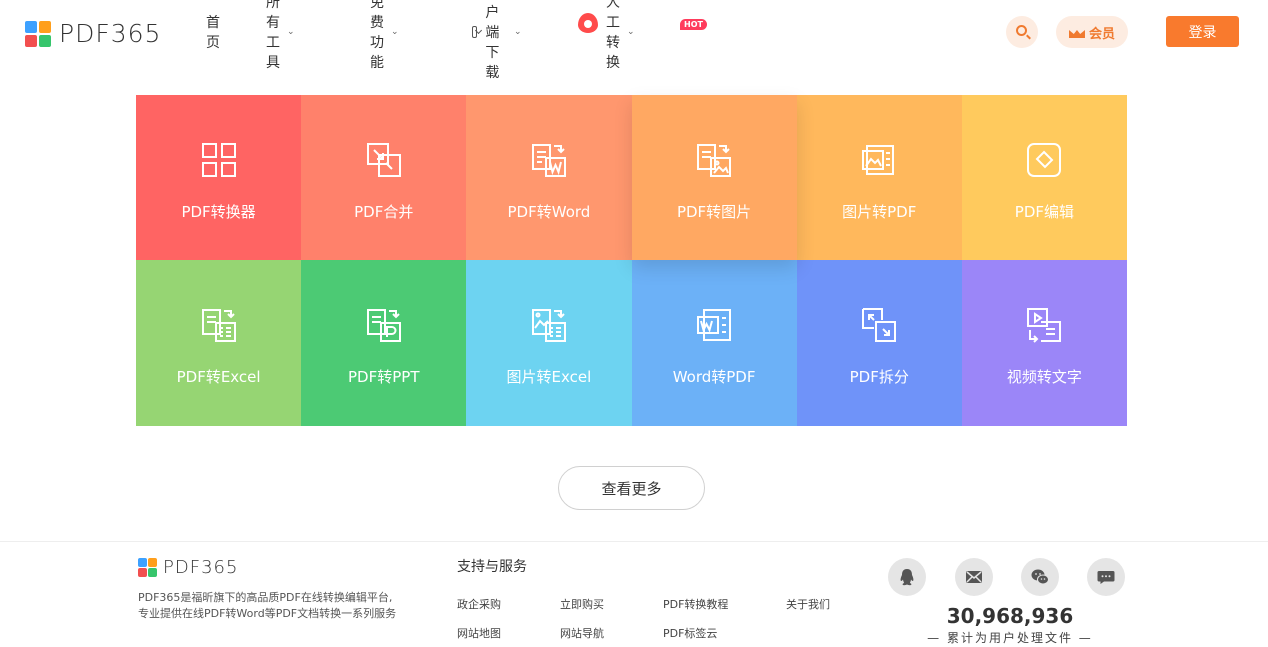 The image size is (1268, 647). What do you see at coordinates (219, 343) in the screenshot?
I see `tool-tile: PDF转Excel` at bounding box center [219, 343].